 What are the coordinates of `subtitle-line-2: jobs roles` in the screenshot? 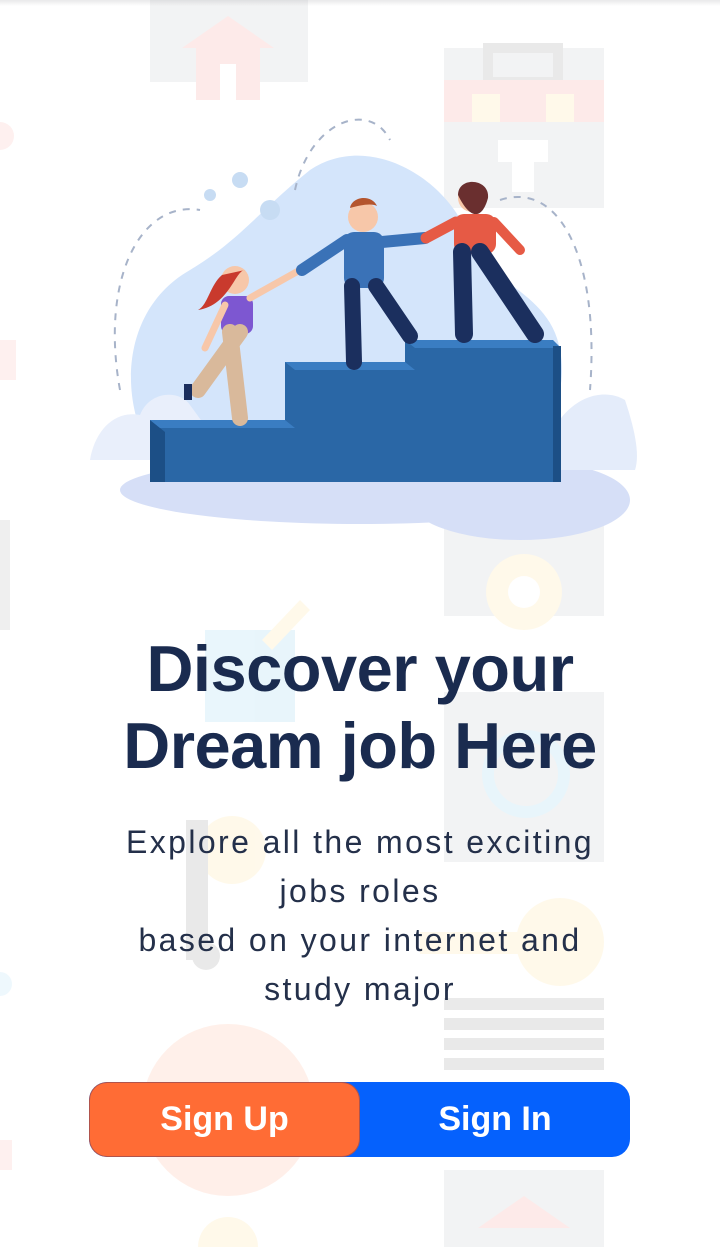 It's located at (360, 891).